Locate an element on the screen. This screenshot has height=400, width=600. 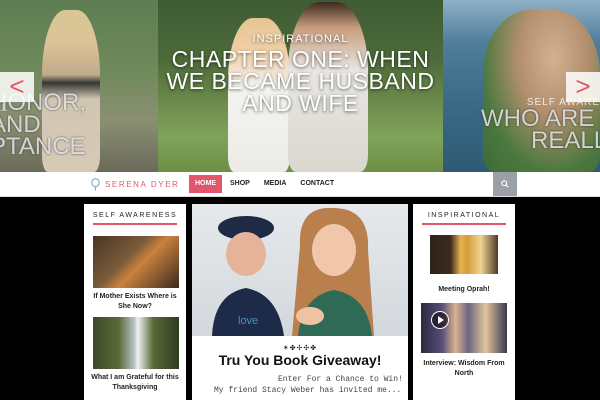
main-nav: HOME SHOP MEDIA CONTACT is located at coordinates (265, 184).